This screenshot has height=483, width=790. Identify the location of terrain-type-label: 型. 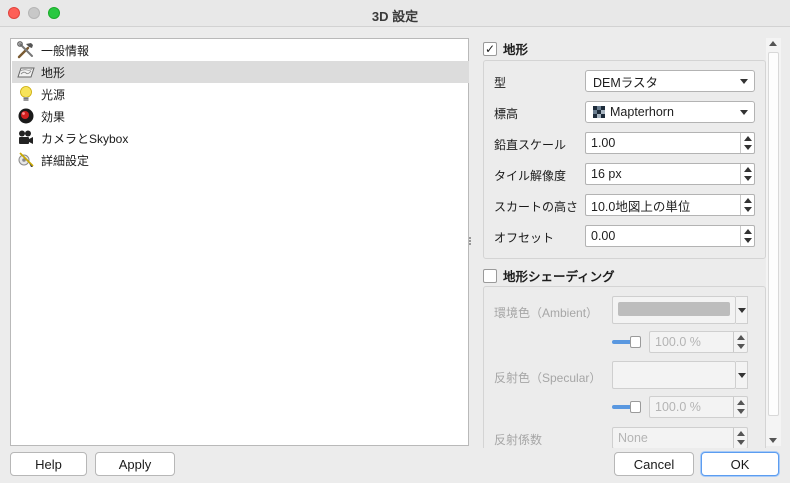
(500, 83).